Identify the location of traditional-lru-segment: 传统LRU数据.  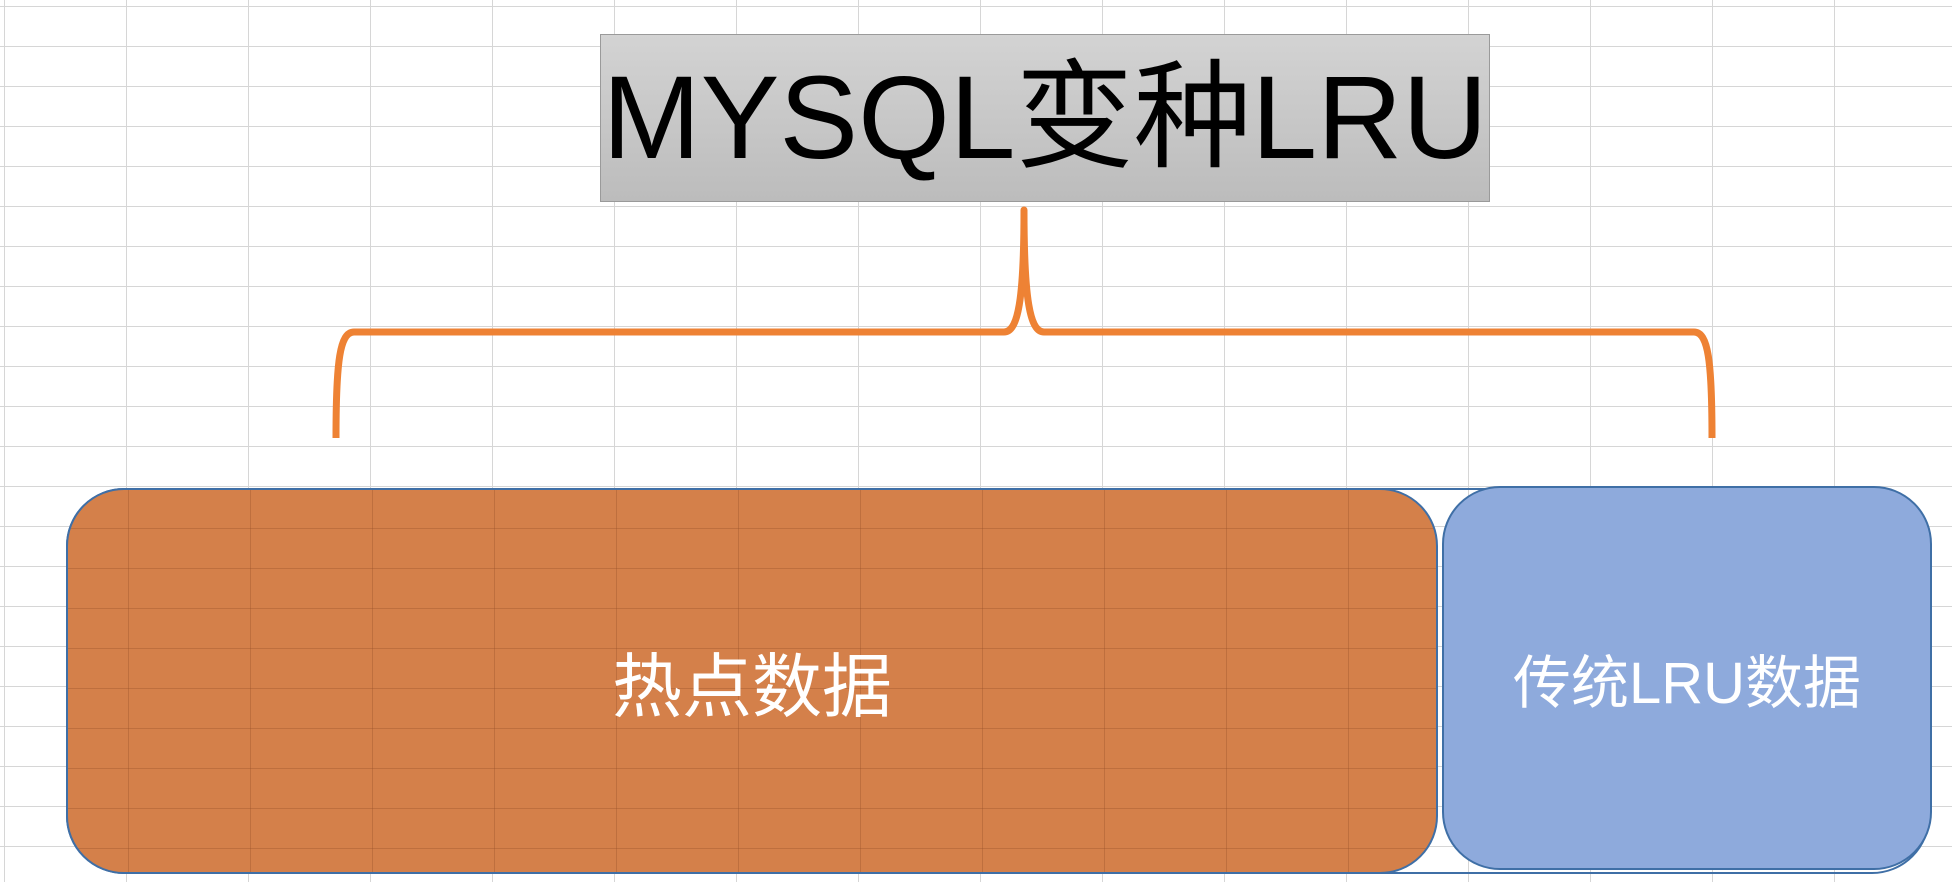
(1687, 678).